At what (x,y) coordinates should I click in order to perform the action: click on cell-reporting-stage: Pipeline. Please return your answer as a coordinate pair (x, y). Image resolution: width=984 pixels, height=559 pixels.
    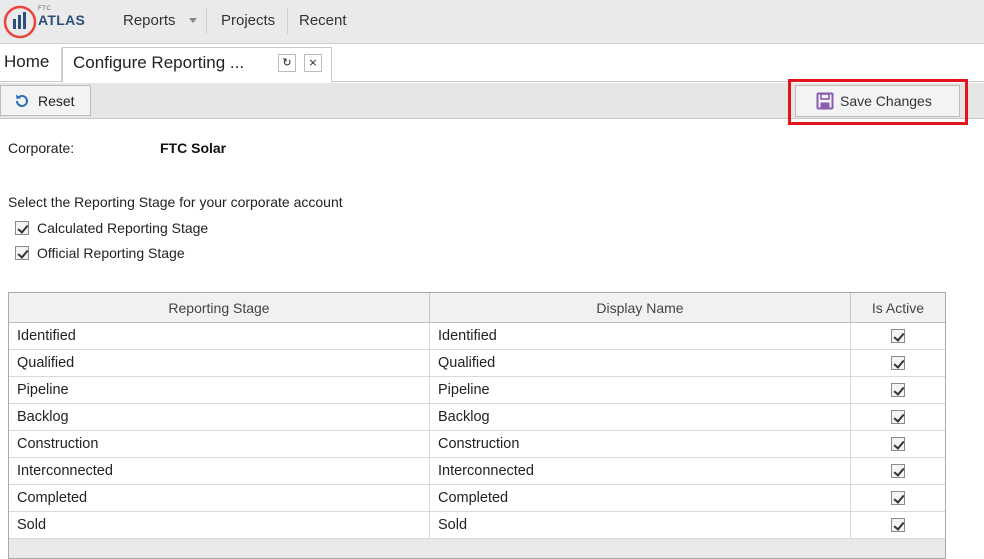
    Looking at the image, I should click on (219, 390).